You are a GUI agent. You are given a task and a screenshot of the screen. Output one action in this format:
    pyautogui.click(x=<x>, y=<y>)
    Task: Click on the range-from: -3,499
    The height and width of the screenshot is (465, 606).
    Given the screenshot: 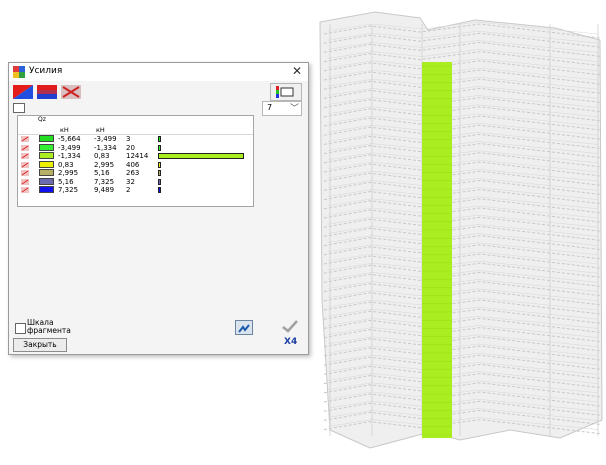 What is the action you would take?
    pyautogui.click(x=69, y=147)
    